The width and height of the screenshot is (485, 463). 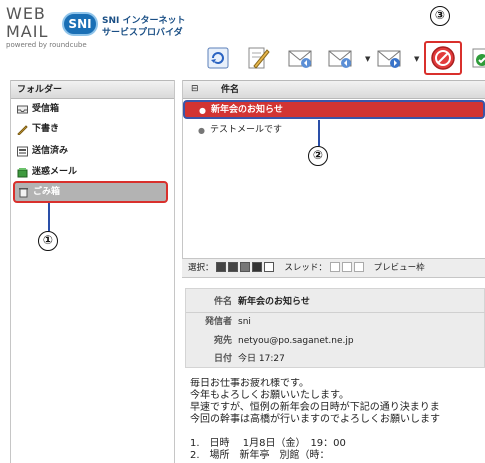 I want to click on mark-icon, so click(x=477, y=58).